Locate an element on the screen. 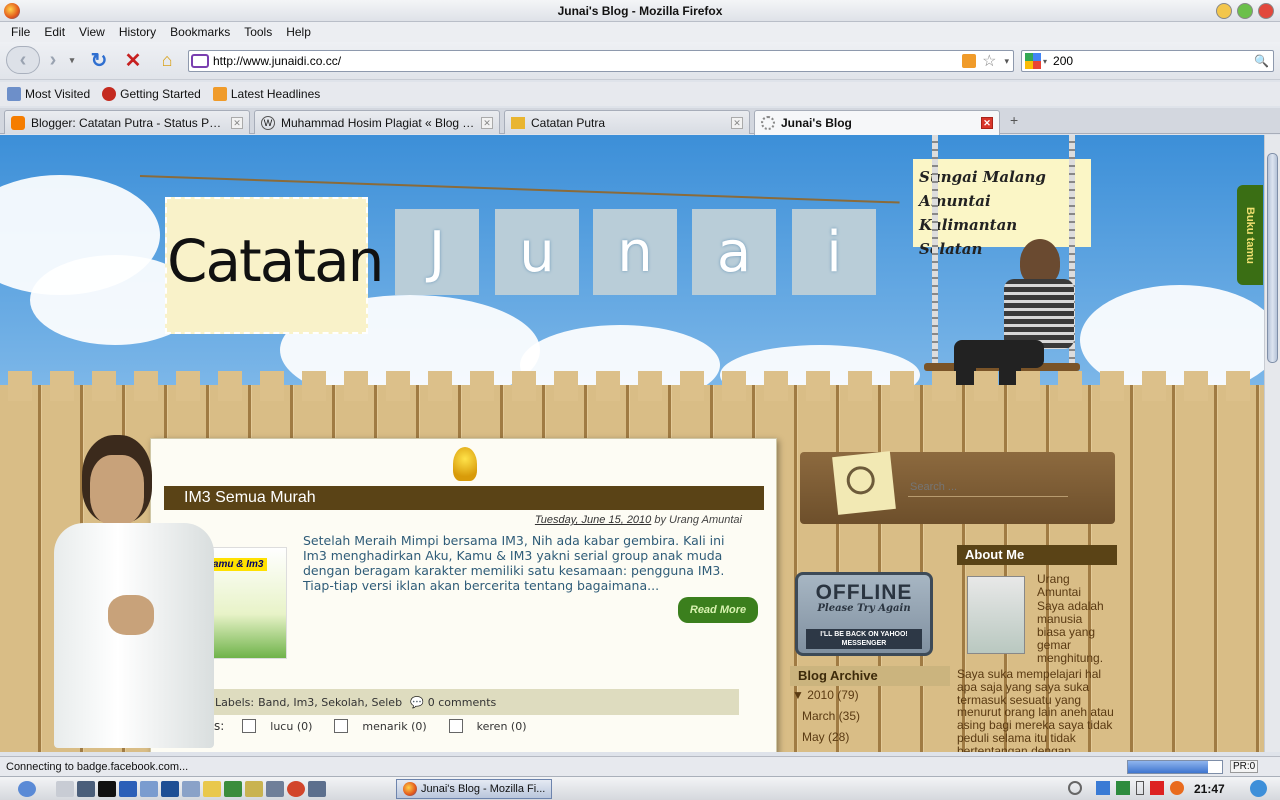  reaction-label: lucu (0) is located at coordinates (291, 726).